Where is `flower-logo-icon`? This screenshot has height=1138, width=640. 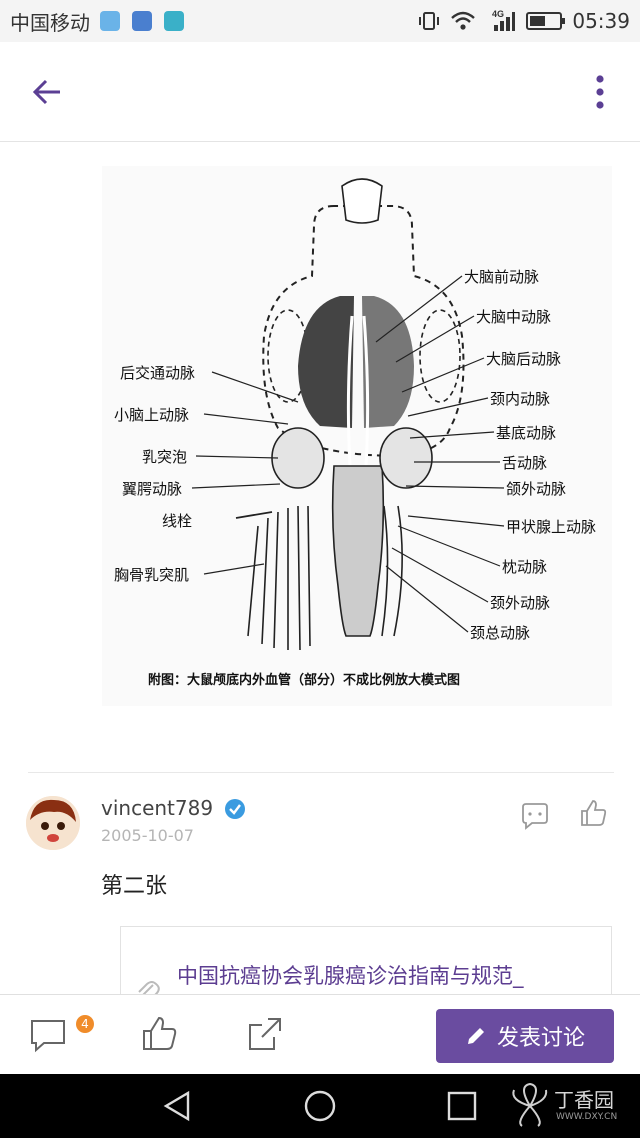
flower-logo-icon is located at coordinates (530, 1104).